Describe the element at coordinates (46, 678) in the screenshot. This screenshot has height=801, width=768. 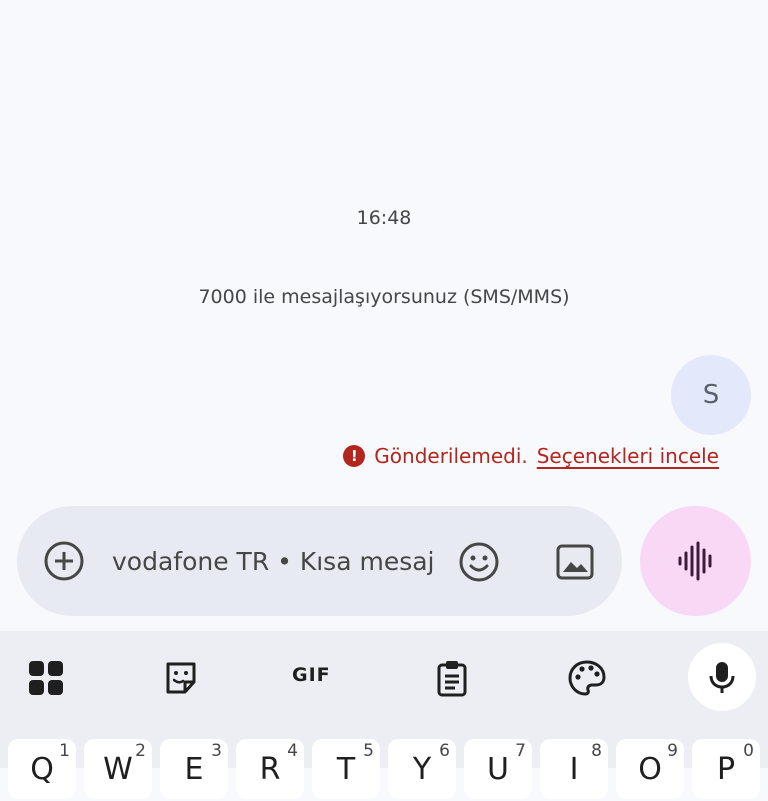
I see `apps-grid-icon` at that location.